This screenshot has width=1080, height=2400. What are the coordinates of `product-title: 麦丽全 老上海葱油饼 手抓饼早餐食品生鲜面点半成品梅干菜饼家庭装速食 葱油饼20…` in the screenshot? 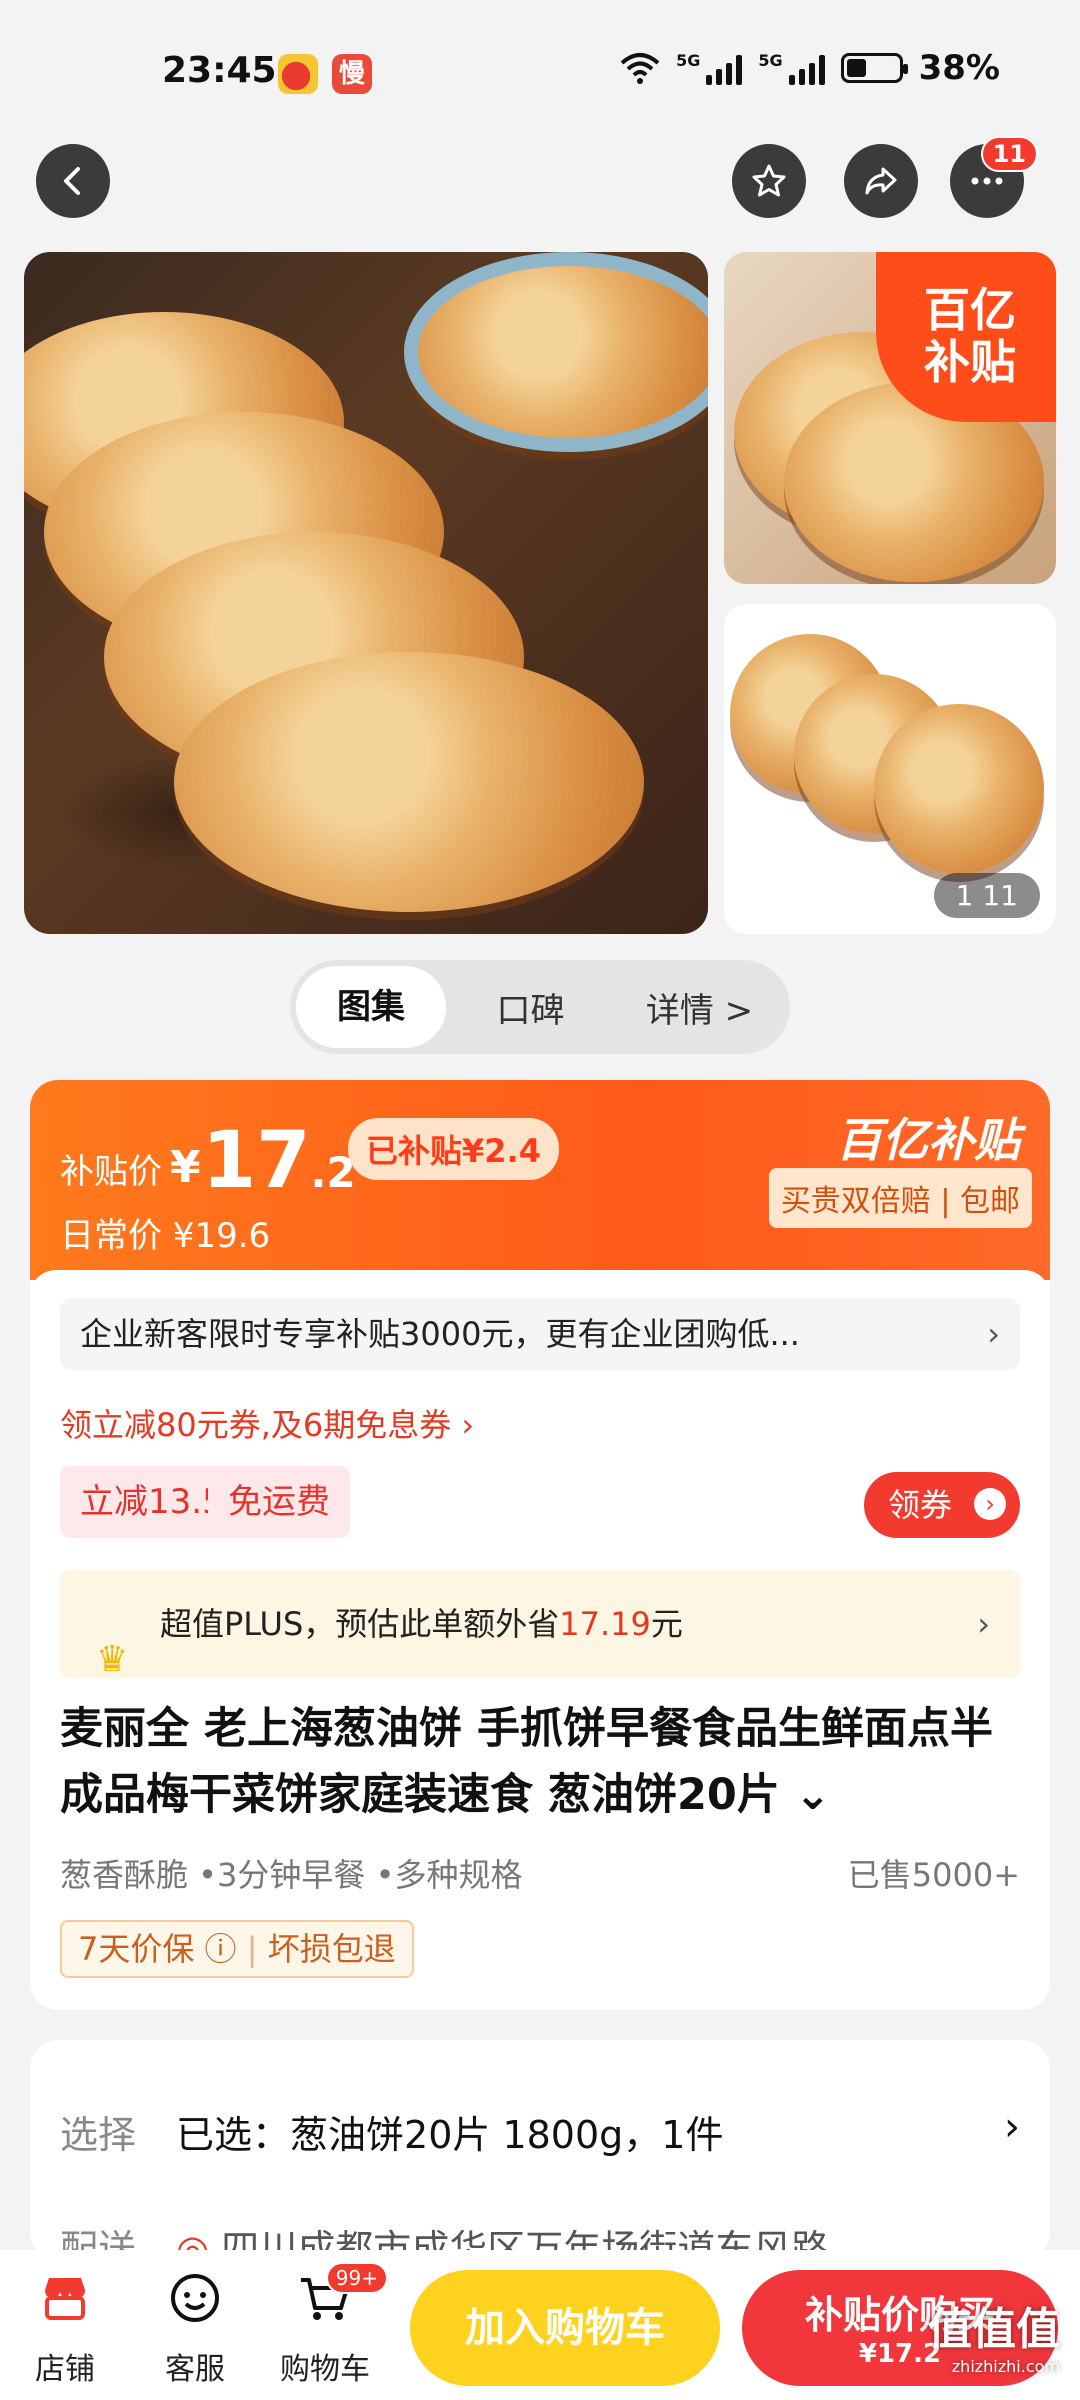 It's located at (540, 1762).